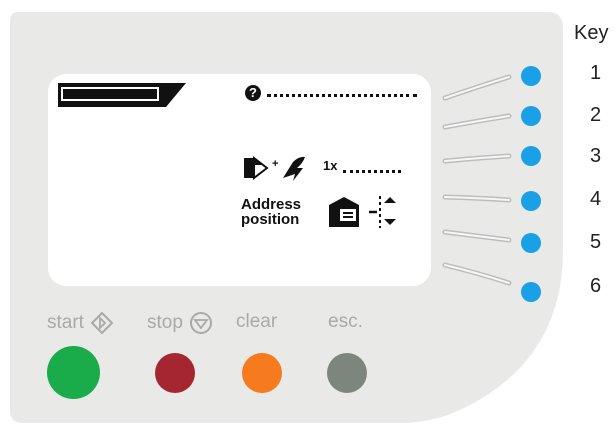 The height and width of the screenshot is (429, 616). What do you see at coordinates (322, 169) in the screenshot?
I see `copy-row: + 1x` at bounding box center [322, 169].